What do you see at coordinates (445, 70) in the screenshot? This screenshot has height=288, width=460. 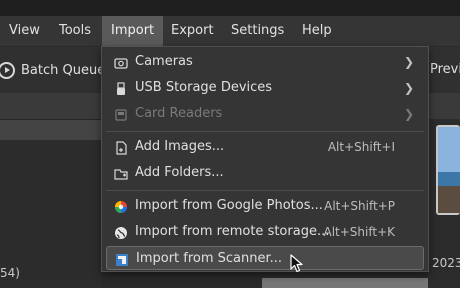 I see `preview-tab-label: Previ` at bounding box center [445, 70].